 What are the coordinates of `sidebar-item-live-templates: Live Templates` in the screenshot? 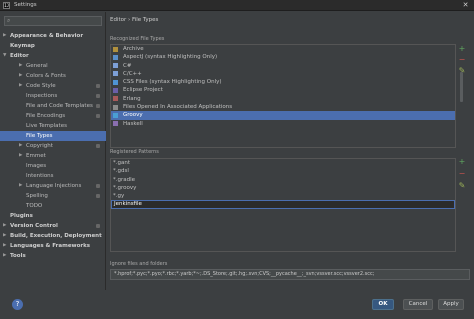 It's located at (53, 126).